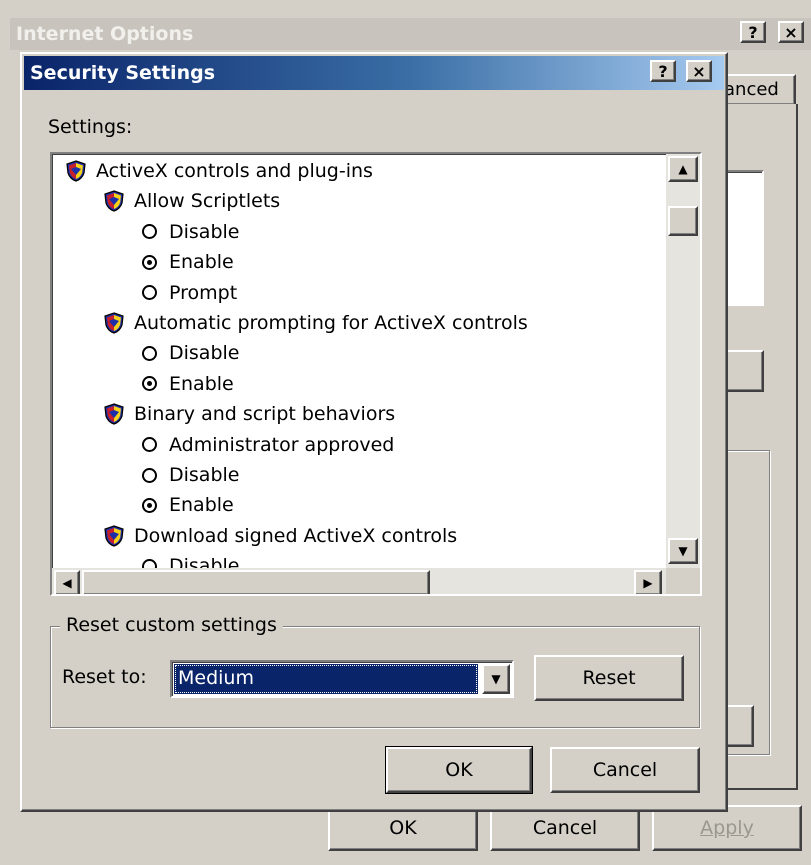  I want to click on tree-item-label: Download signed ActiveX controls, so click(296, 535).